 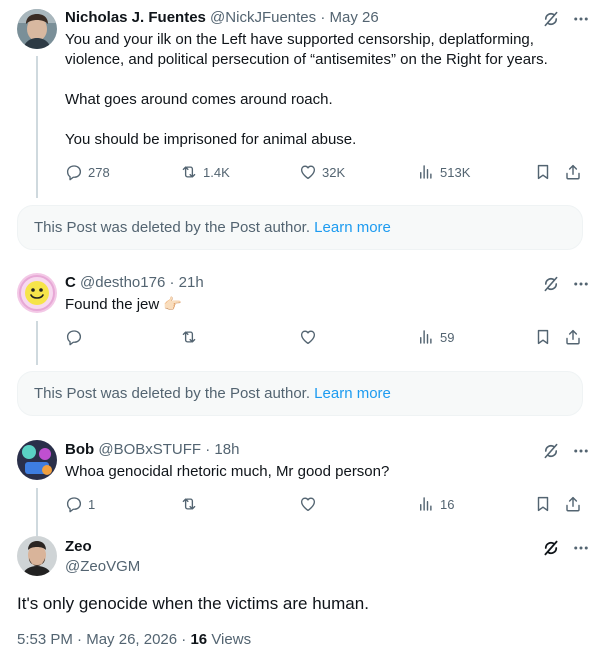 I want to click on views-button: 16, so click(x=435, y=504).